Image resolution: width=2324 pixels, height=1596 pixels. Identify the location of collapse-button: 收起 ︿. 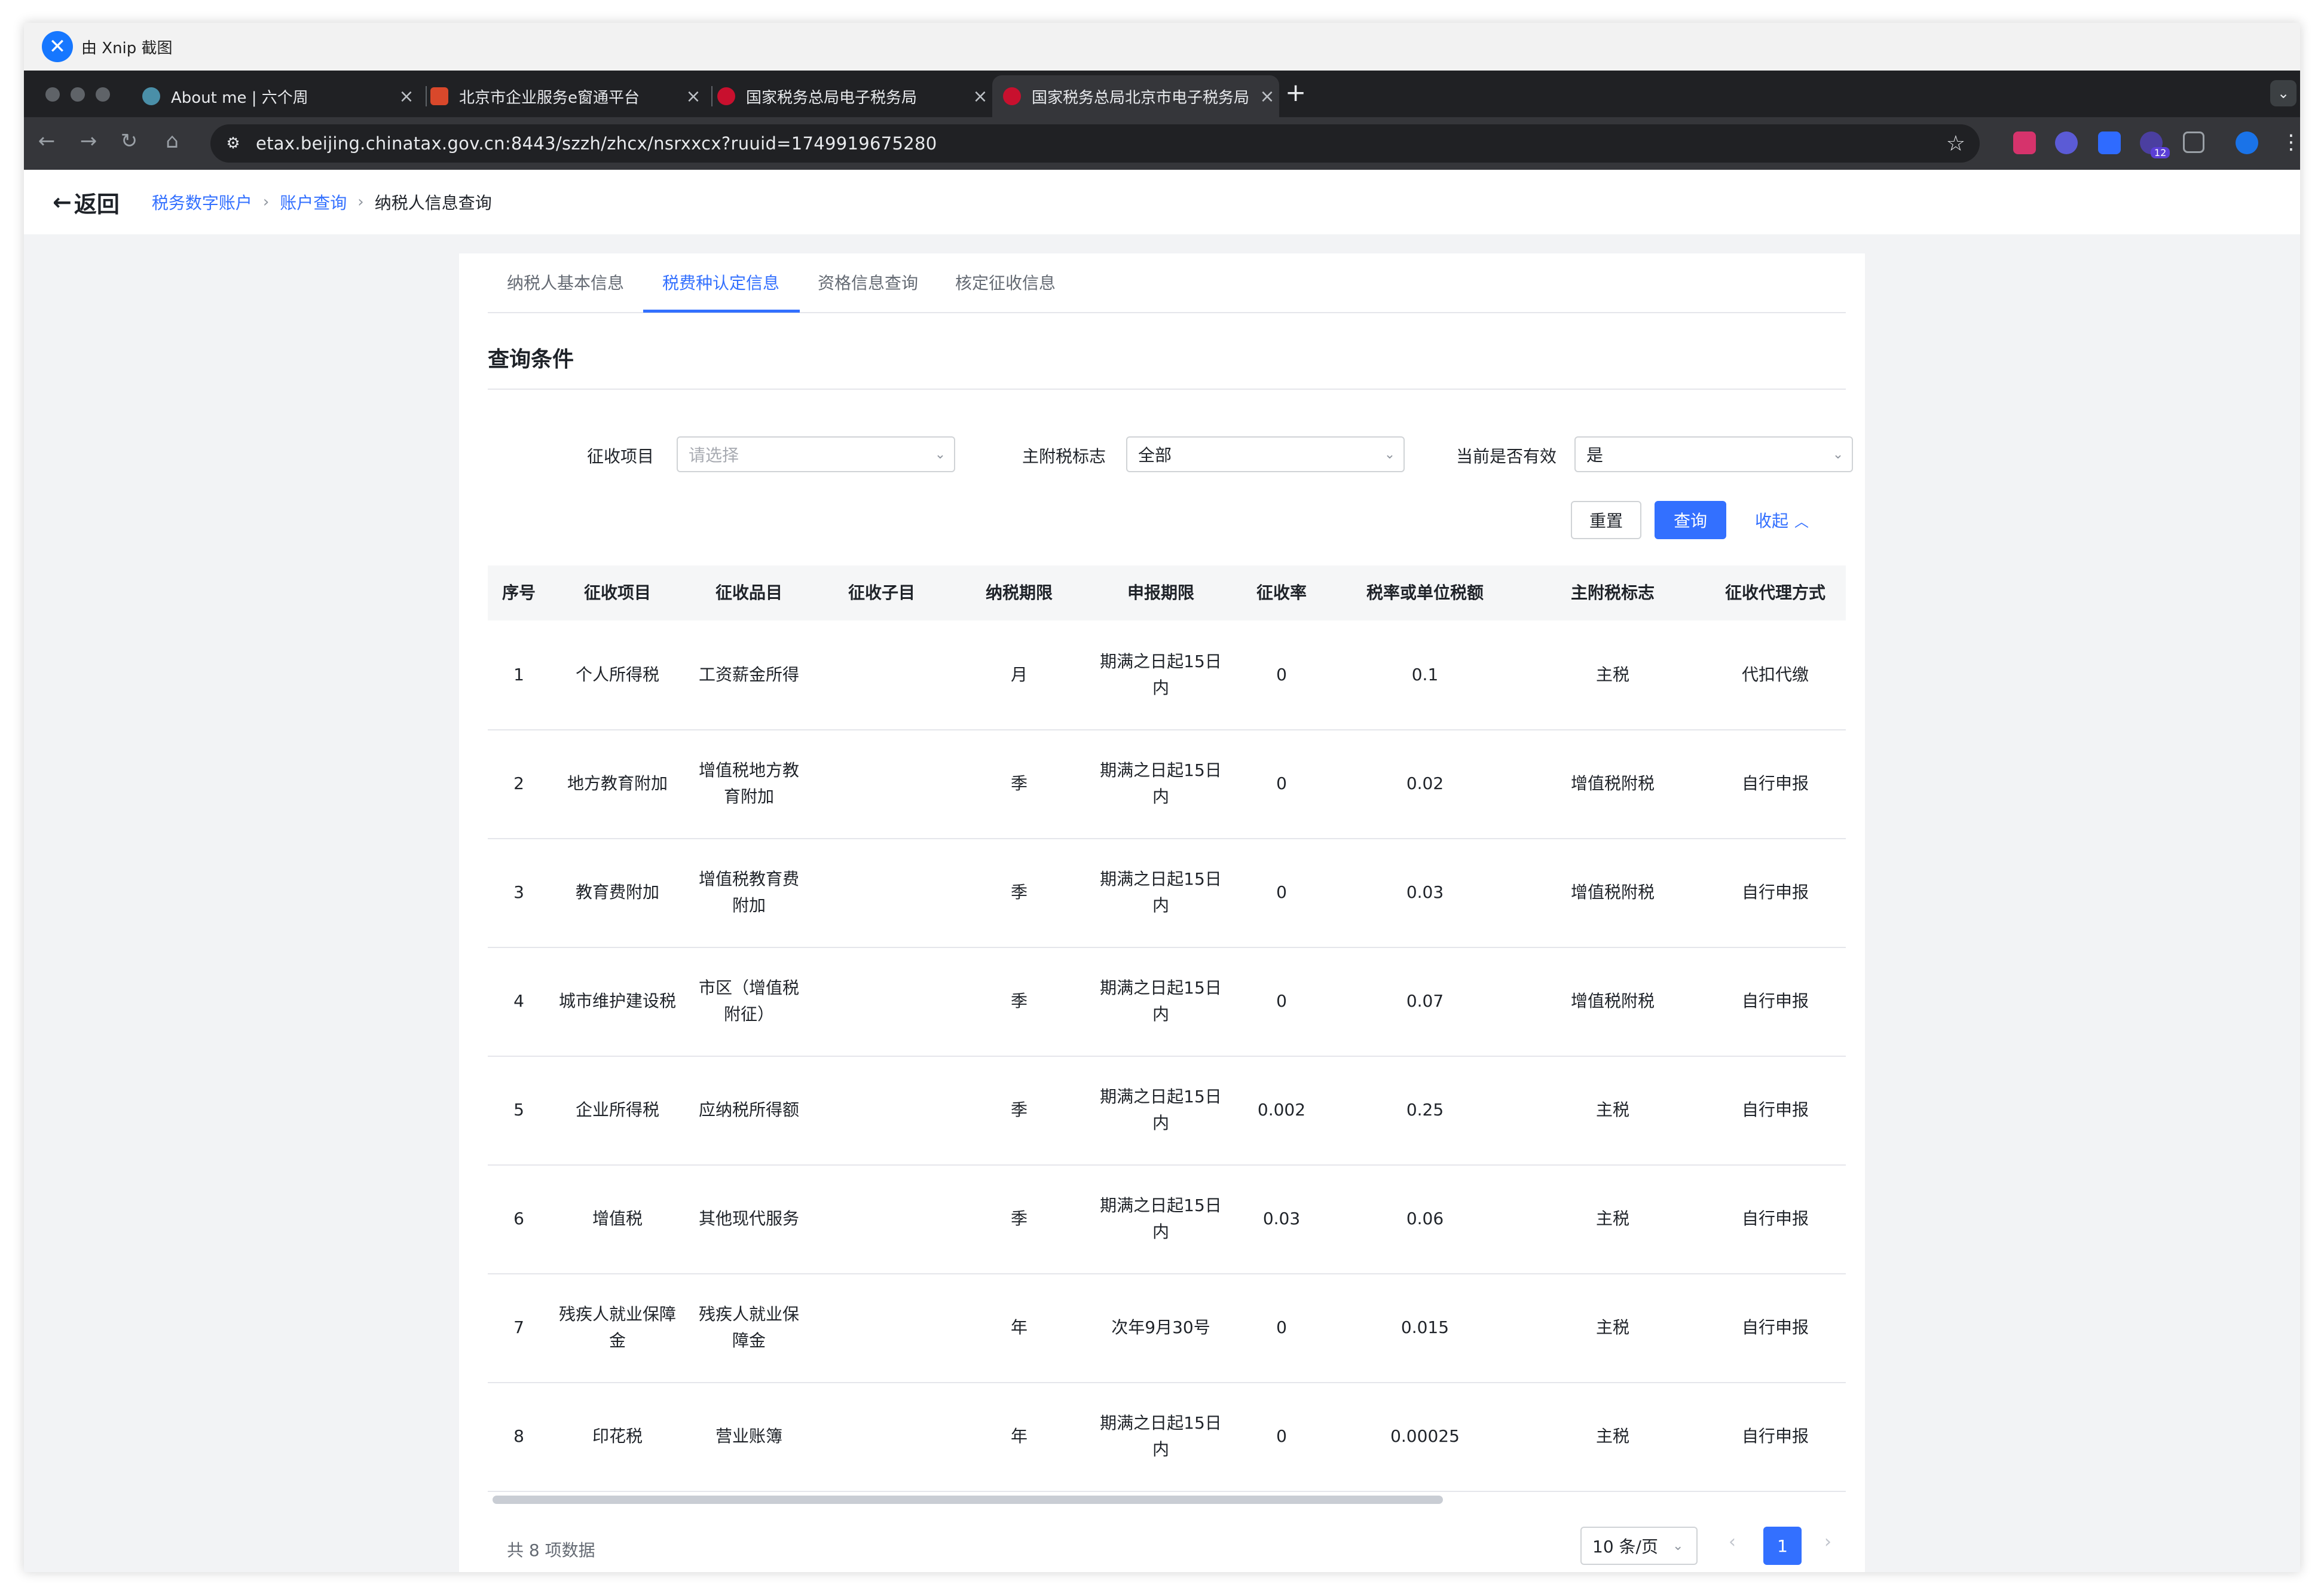
(1782, 520).